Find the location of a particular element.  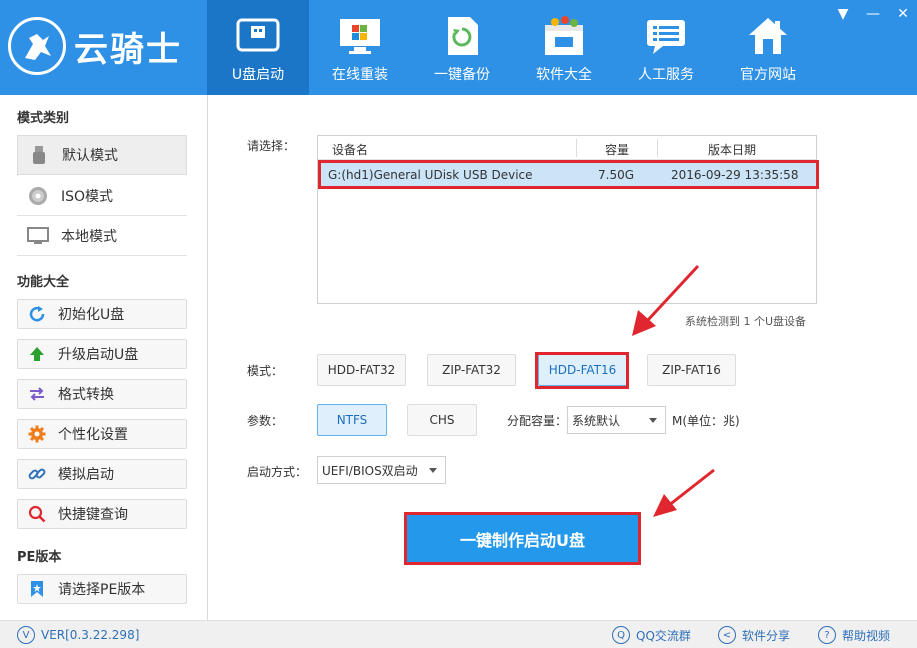

mode-highlight-box is located at coordinates (582, 370).